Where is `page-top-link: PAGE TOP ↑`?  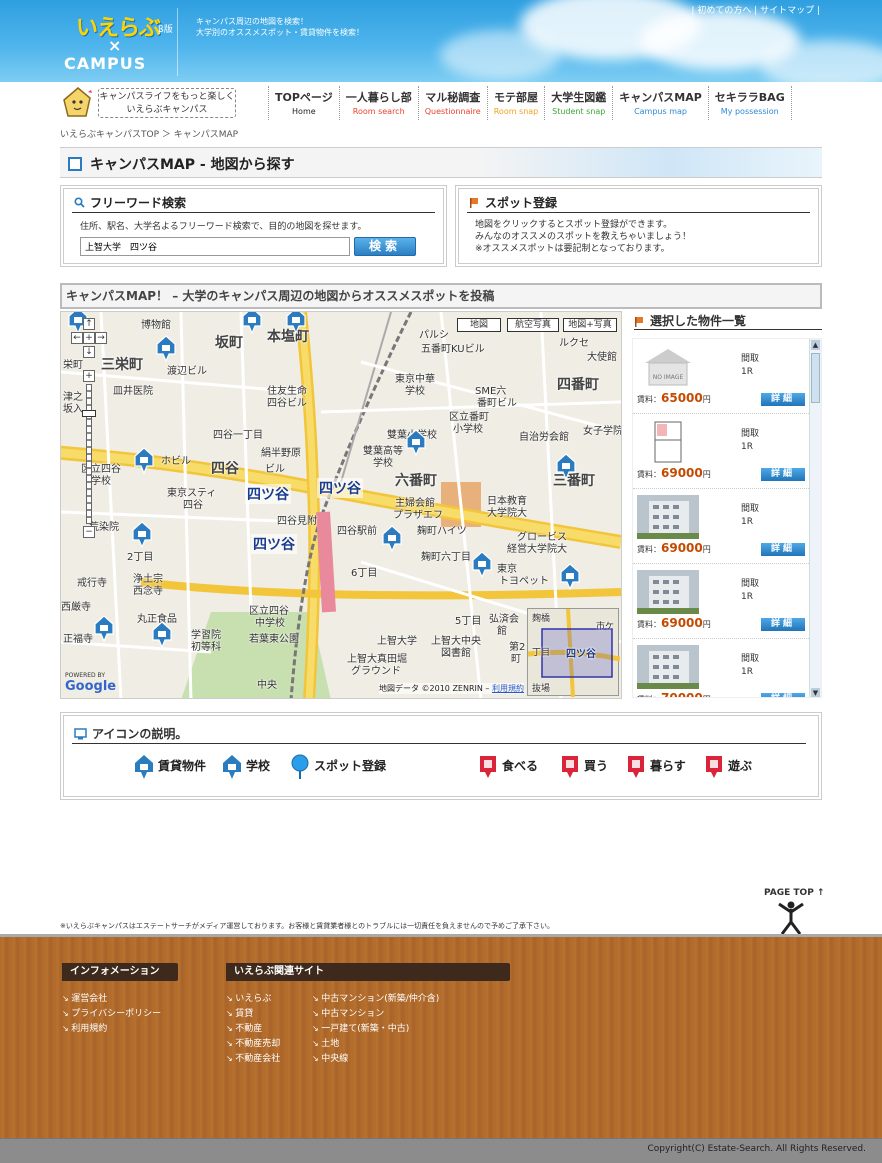 page-top-link: PAGE TOP ↑ is located at coordinates (794, 911).